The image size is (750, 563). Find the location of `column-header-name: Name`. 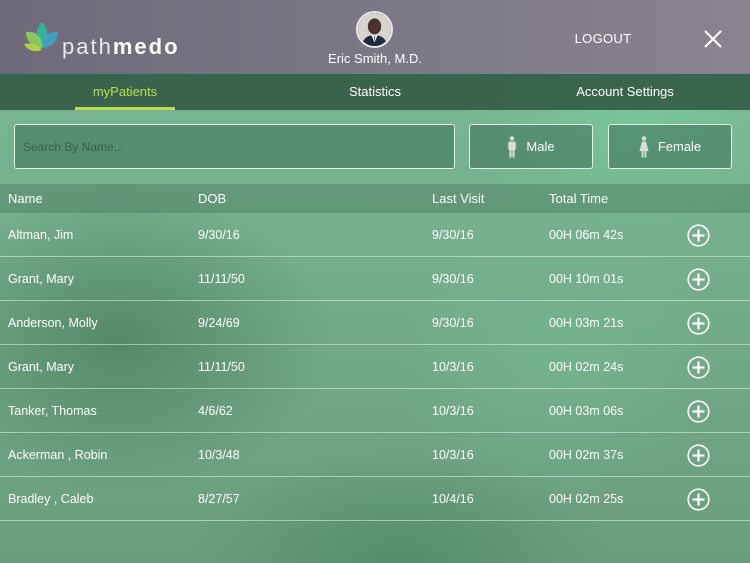

column-header-name: Name is located at coordinates (25, 198).